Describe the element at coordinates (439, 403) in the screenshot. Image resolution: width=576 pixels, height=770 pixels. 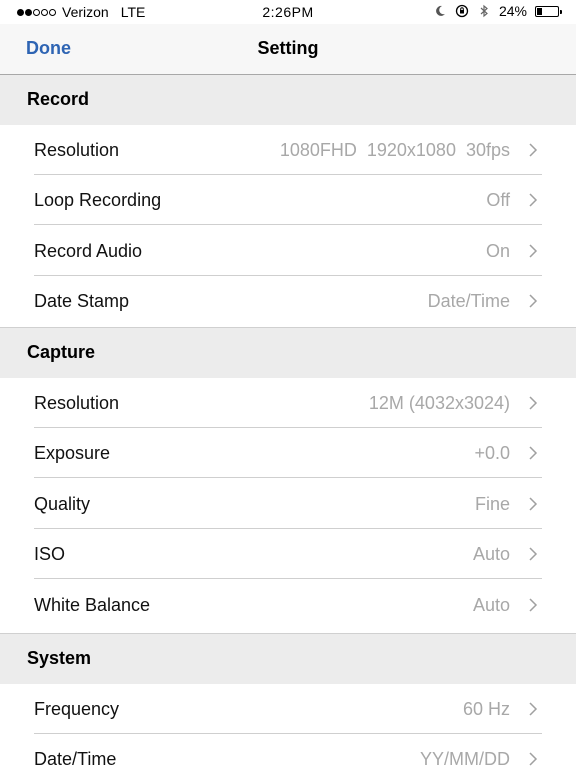
I see `row-value: 12M (4032x3024)` at that location.